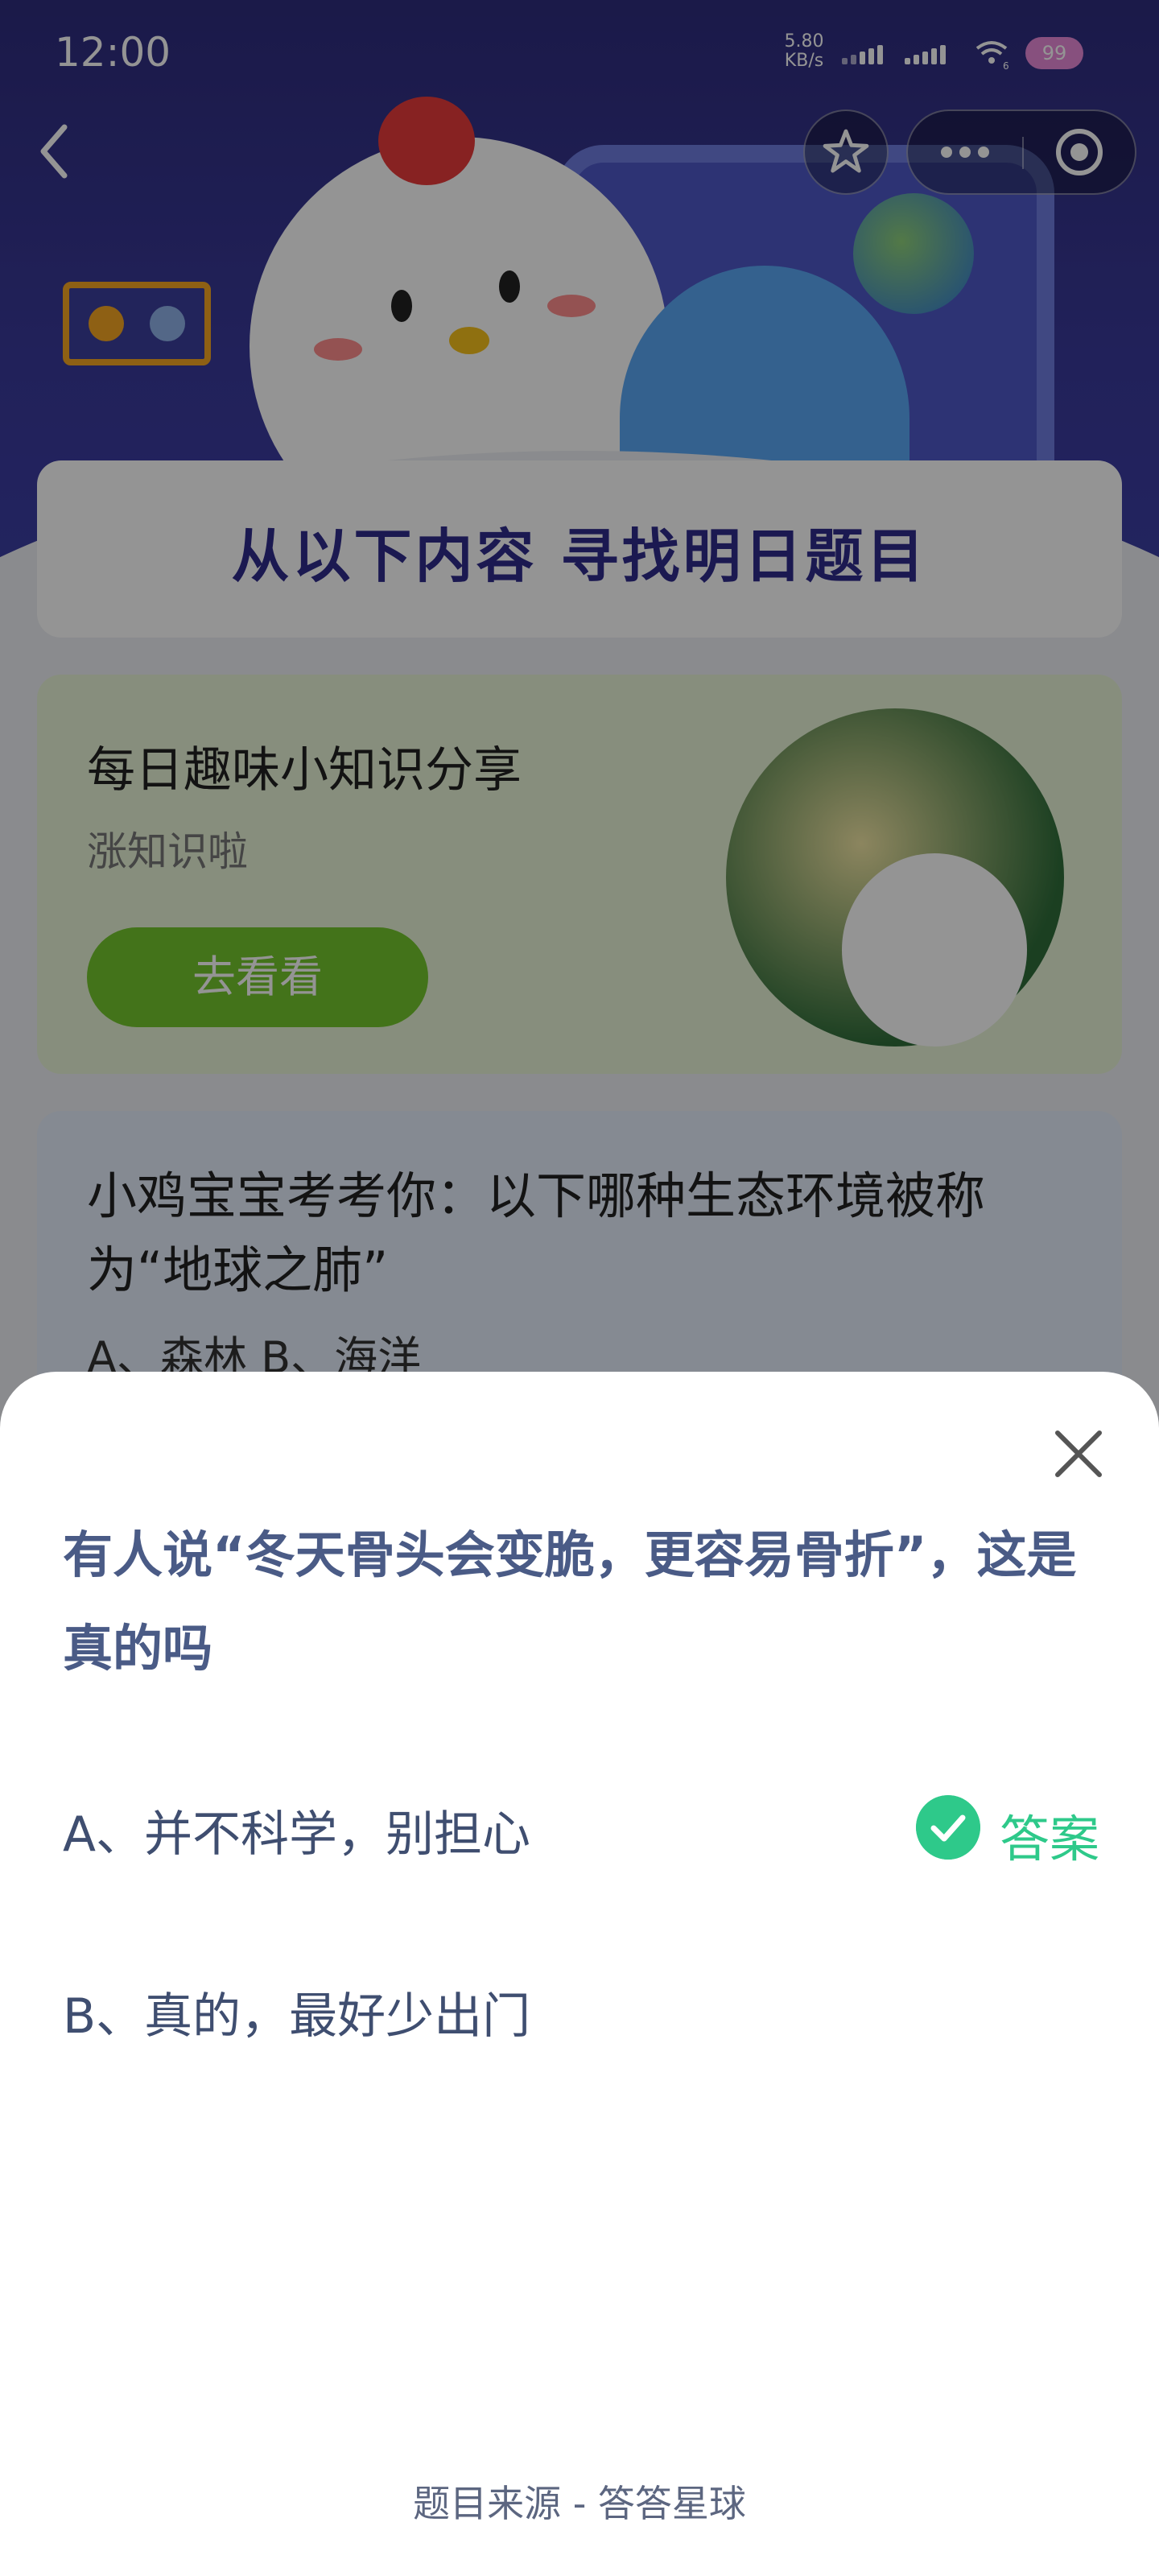  I want to click on option-a: A、并不科学，别担心 答案, so click(582, 1824).